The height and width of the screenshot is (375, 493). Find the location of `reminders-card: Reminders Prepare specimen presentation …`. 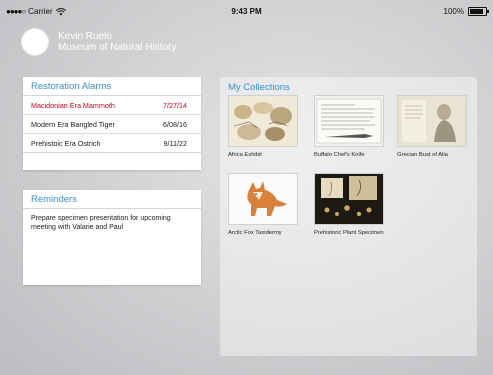

reminders-card: Reminders Prepare specimen presentation … is located at coordinates (112, 237).